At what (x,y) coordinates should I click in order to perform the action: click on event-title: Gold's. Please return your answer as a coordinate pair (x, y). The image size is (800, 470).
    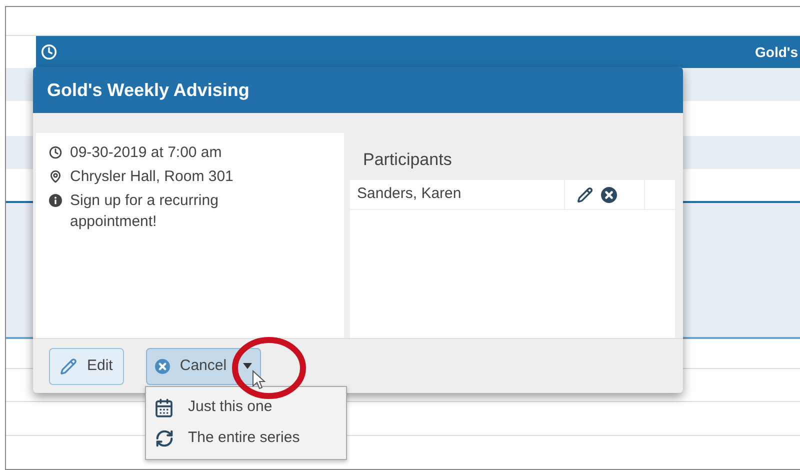
    Looking at the image, I should click on (776, 52).